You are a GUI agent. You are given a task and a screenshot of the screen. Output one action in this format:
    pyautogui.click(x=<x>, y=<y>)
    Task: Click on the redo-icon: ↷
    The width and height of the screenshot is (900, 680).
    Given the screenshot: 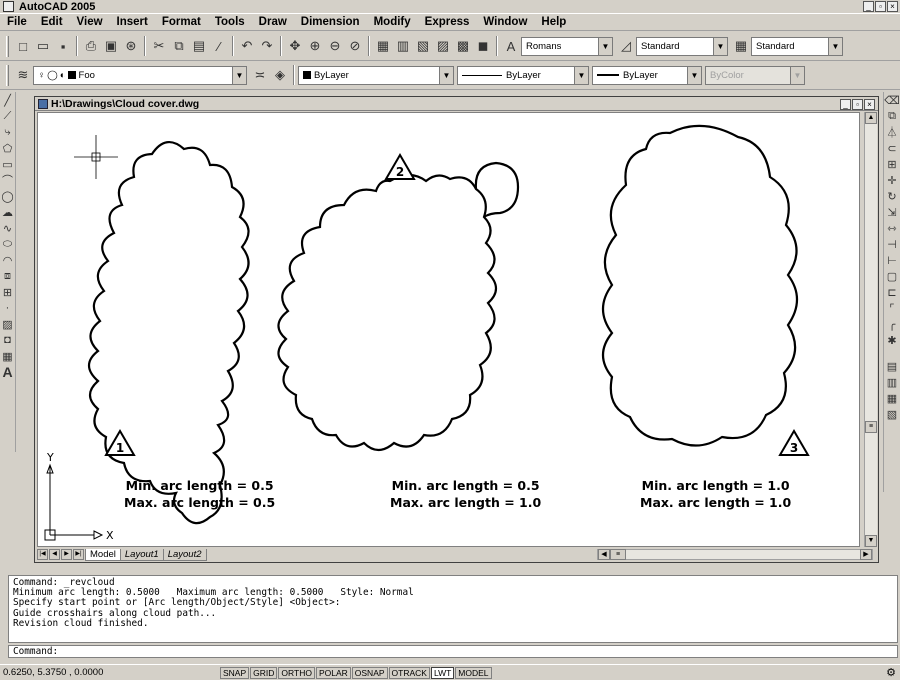 What is the action you would take?
    pyautogui.click(x=267, y=46)
    